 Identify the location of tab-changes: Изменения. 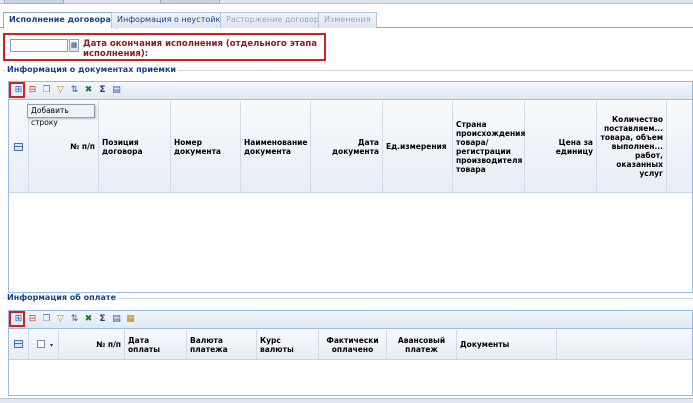
(347, 20).